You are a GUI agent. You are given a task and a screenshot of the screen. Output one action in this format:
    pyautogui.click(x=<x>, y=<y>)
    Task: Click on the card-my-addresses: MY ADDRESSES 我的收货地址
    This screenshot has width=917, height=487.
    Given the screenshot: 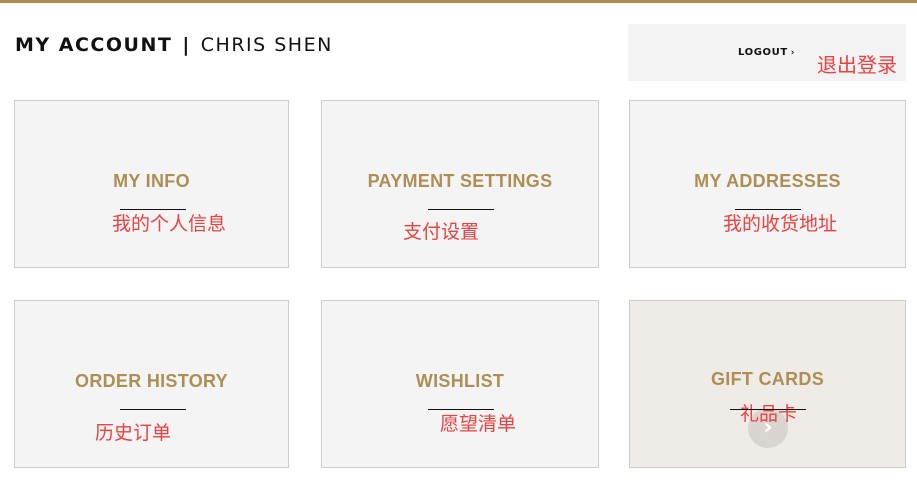 What is the action you would take?
    pyautogui.click(x=767, y=184)
    